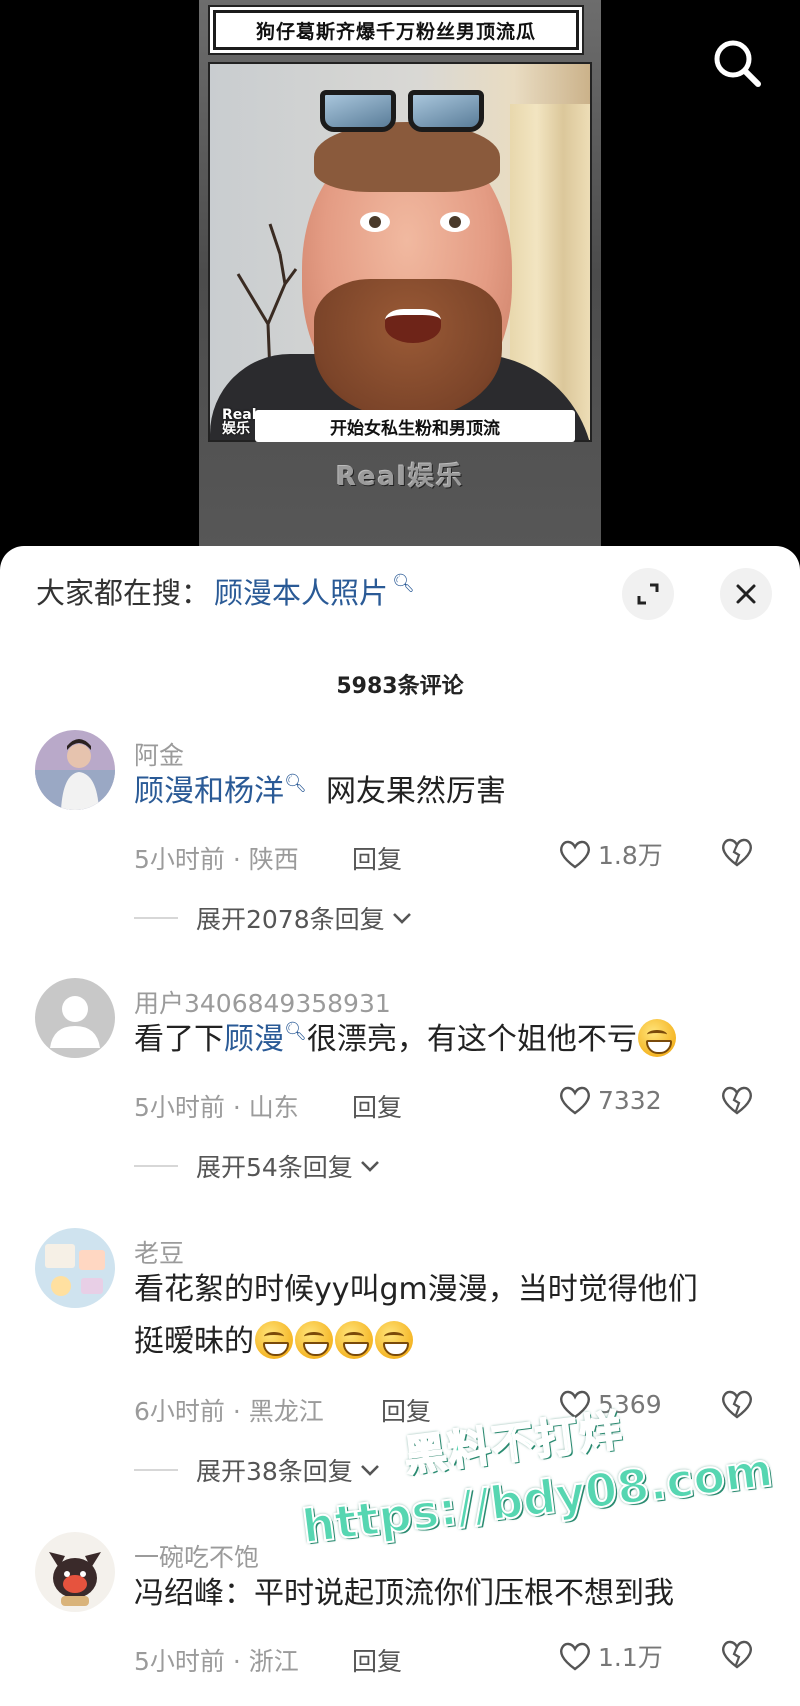 Image resolution: width=800 pixels, height=1706 pixels. I want to click on expand-icon, so click(648, 594).